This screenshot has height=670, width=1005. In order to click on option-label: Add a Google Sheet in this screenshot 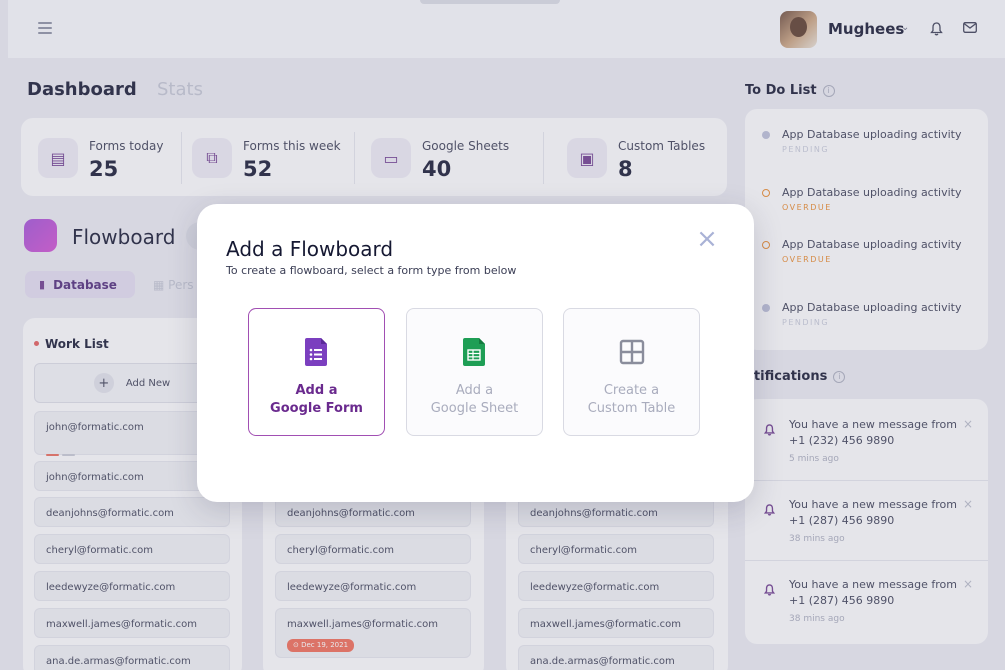, I will do `click(474, 400)`.